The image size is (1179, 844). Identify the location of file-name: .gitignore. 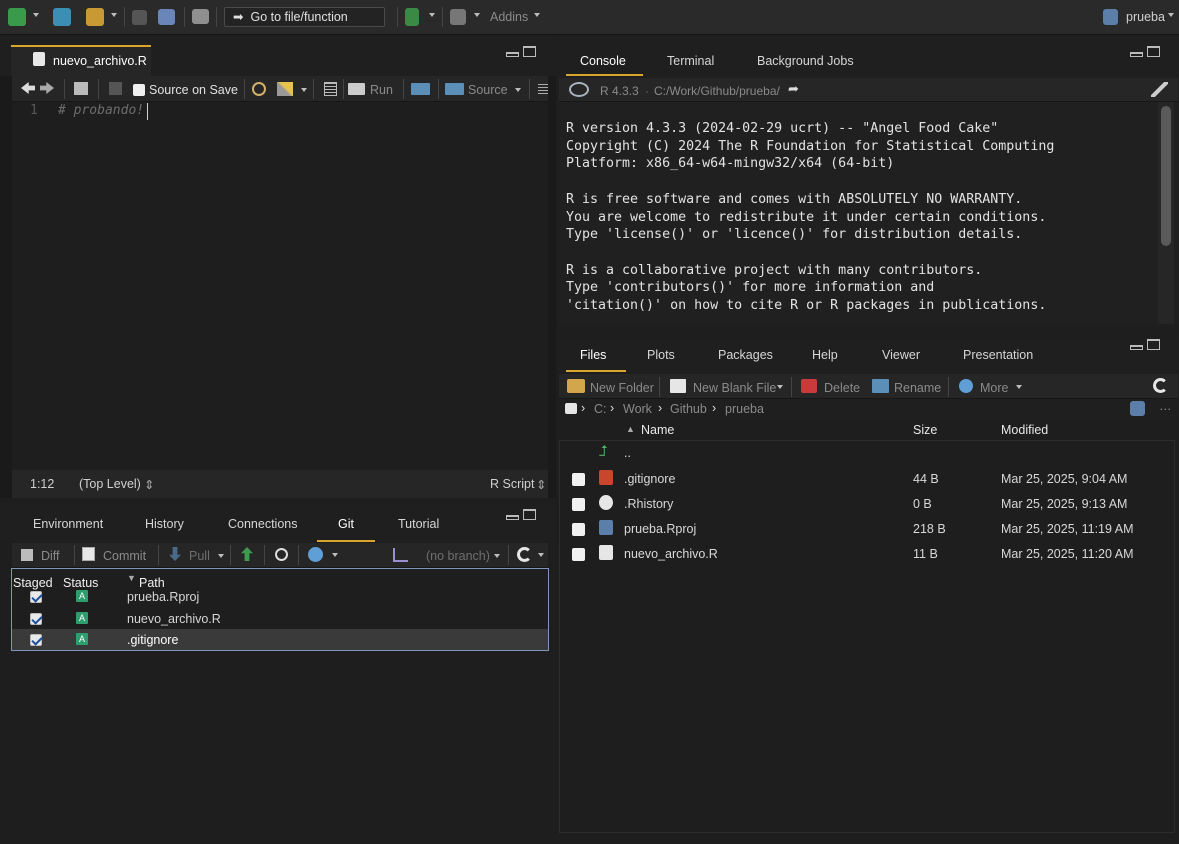
(649, 479).